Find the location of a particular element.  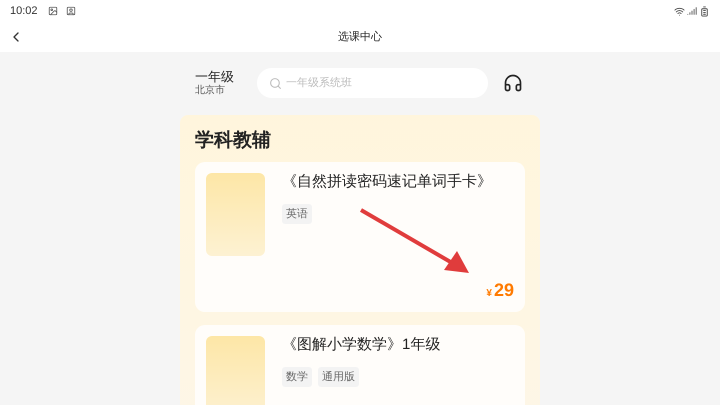

status-time: 10:02 is located at coordinates (24, 11).